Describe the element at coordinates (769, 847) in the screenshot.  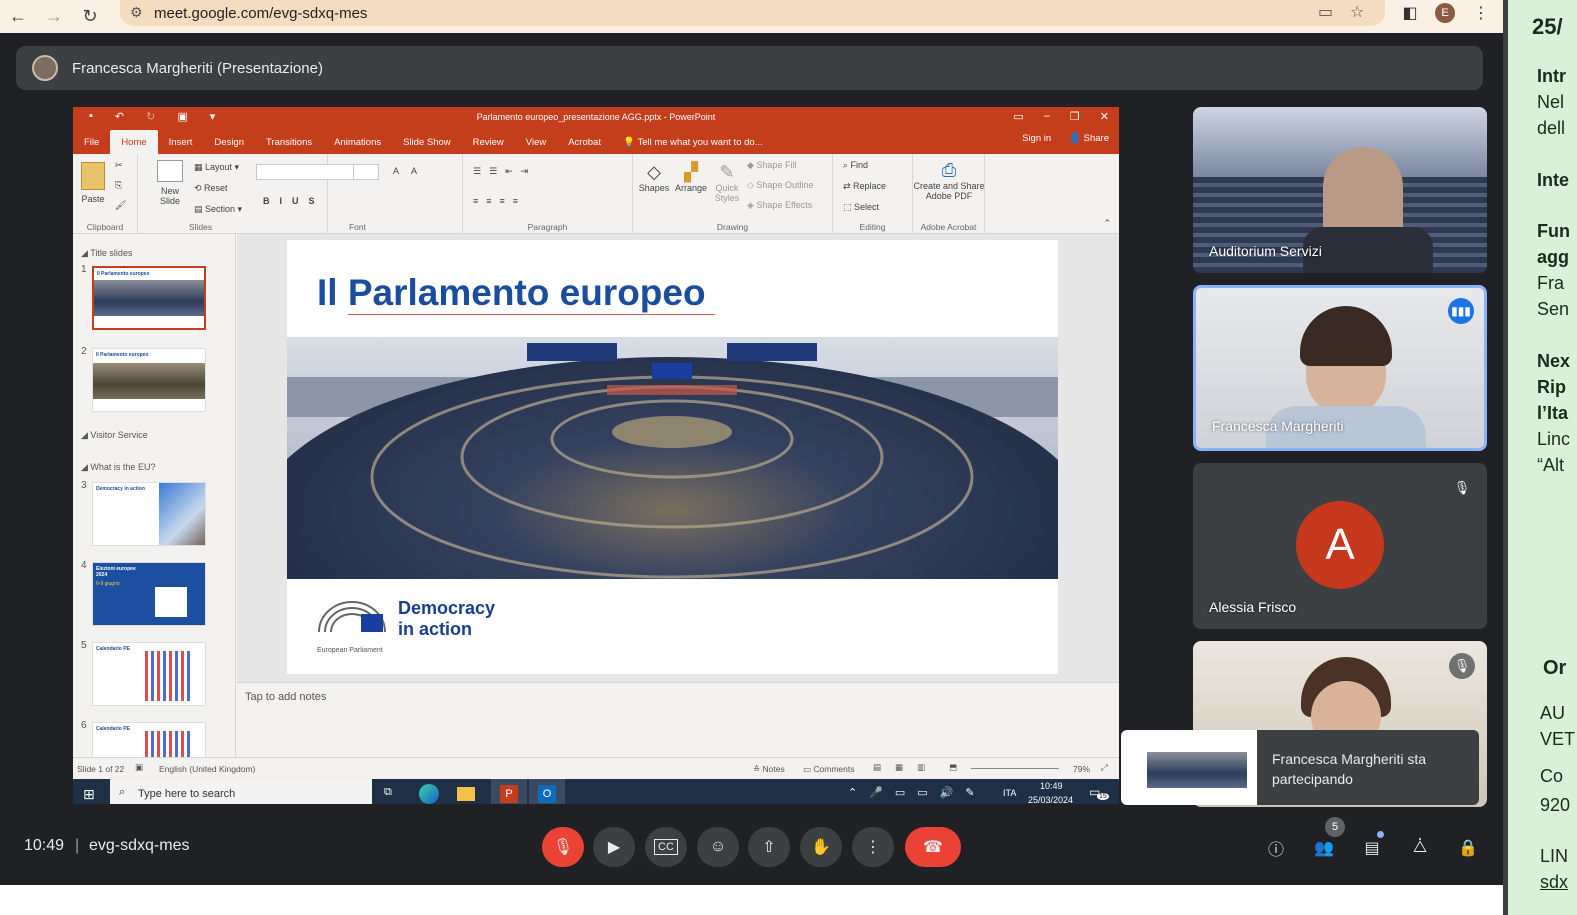
I see `present-button: ⇧` at that location.